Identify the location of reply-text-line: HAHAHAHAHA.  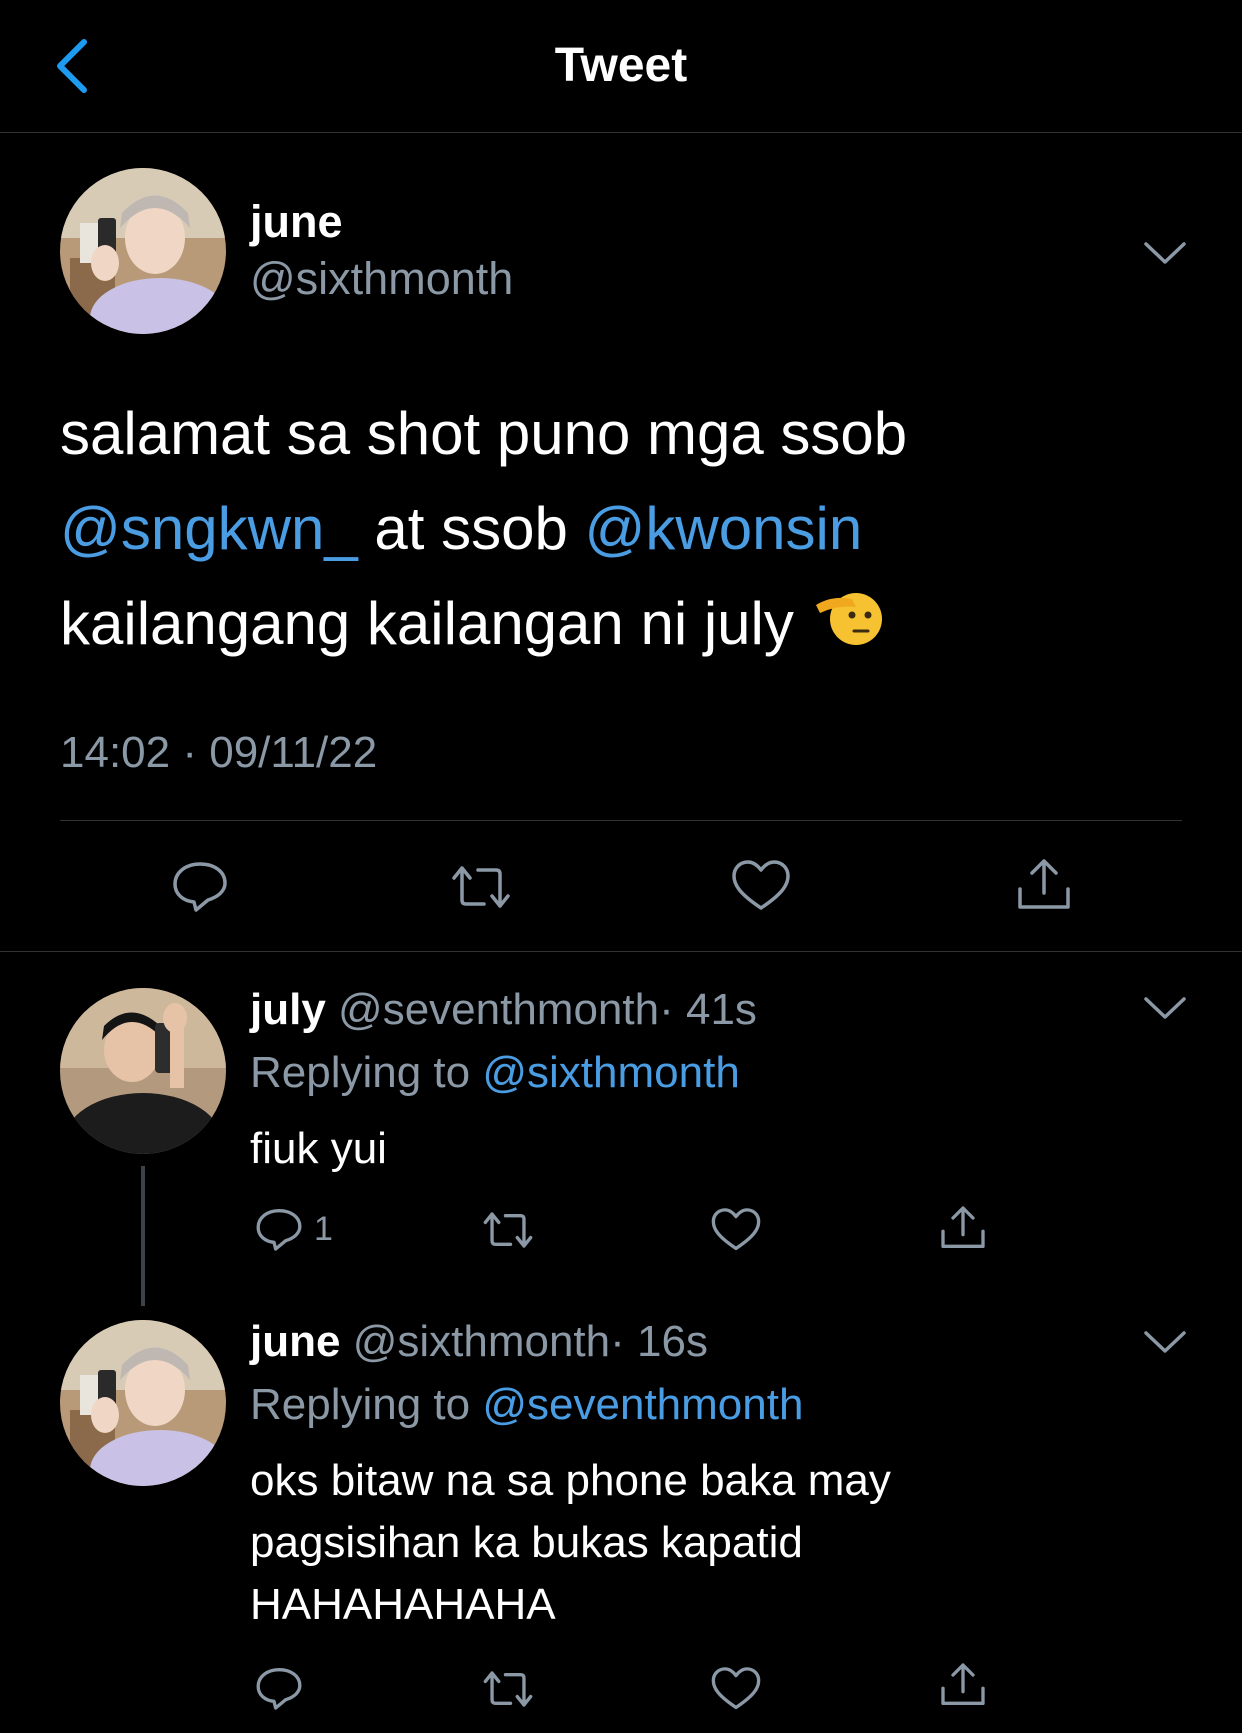
(403, 1604).